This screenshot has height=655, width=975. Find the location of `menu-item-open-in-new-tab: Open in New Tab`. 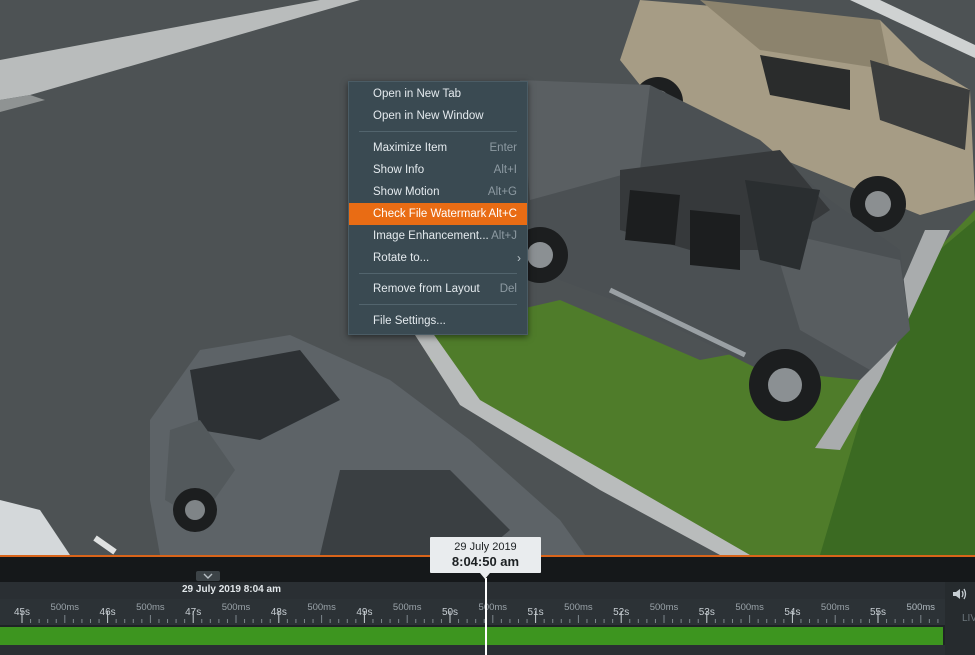

menu-item-open-in-new-tab: Open in New Tab is located at coordinates (438, 94).